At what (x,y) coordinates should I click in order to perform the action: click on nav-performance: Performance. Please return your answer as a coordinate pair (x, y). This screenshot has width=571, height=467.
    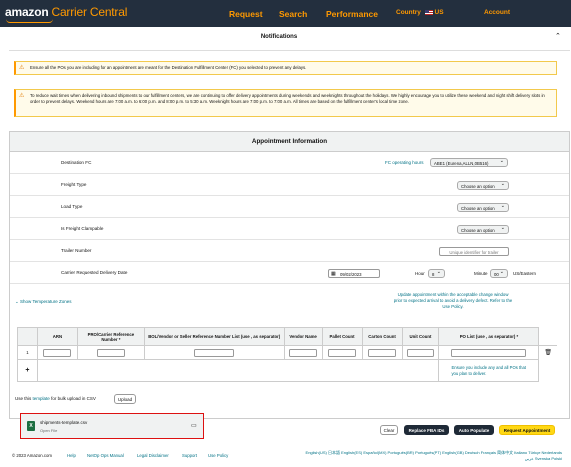
    Looking at the image, I should click on (352, 14).